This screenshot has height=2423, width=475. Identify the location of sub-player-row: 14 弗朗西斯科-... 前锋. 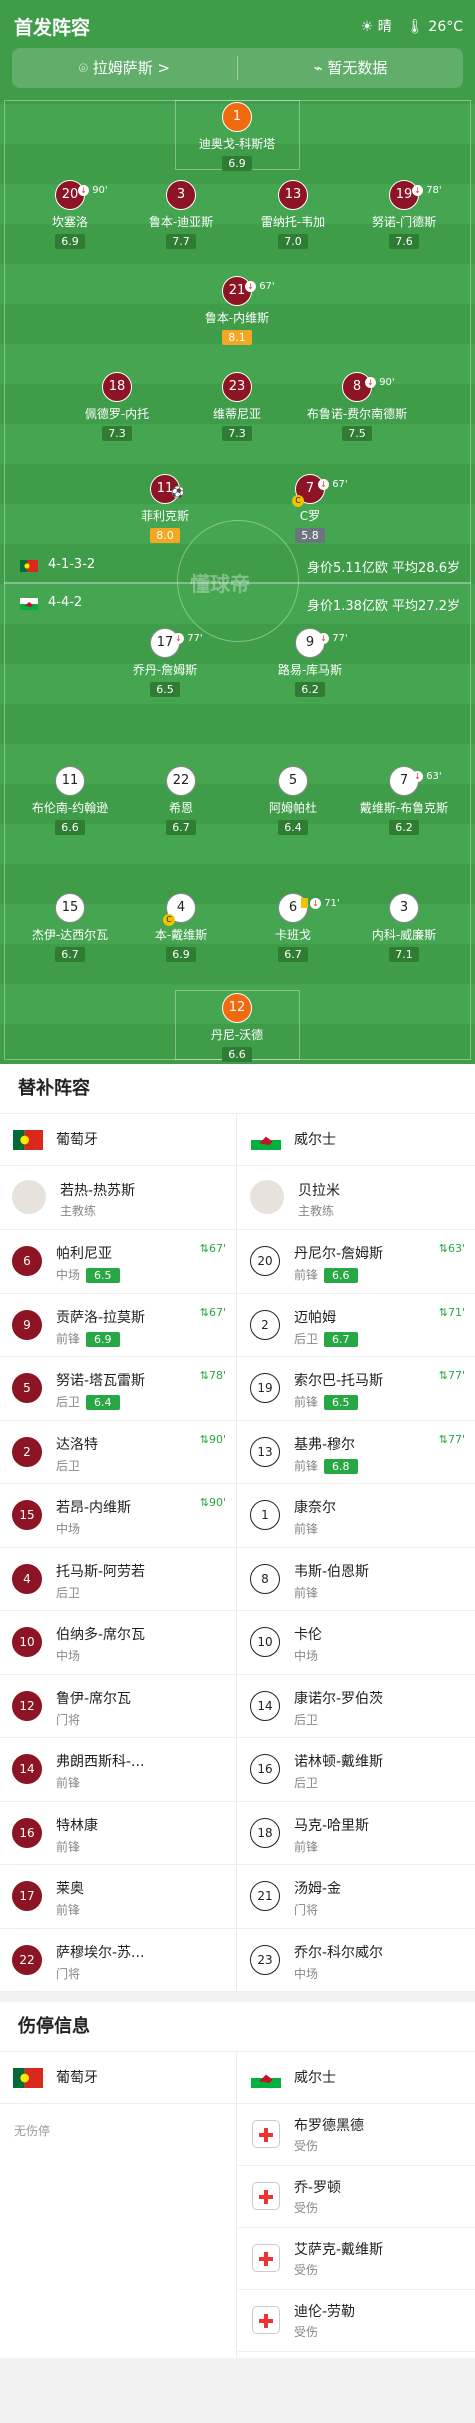
(118, 1770).